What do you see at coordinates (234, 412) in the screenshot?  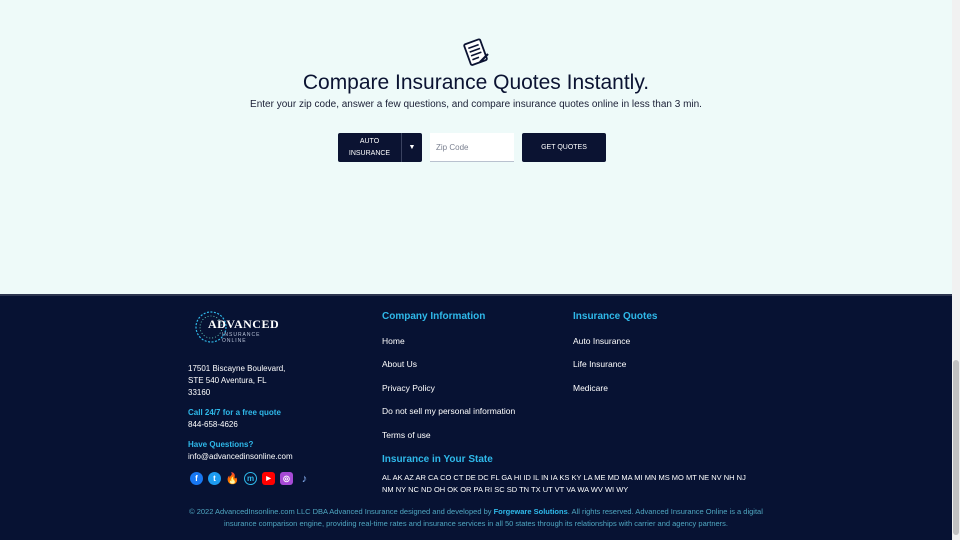 I see `call-label: Call 24/7 for a free quote` at bounding box center [234, 412].